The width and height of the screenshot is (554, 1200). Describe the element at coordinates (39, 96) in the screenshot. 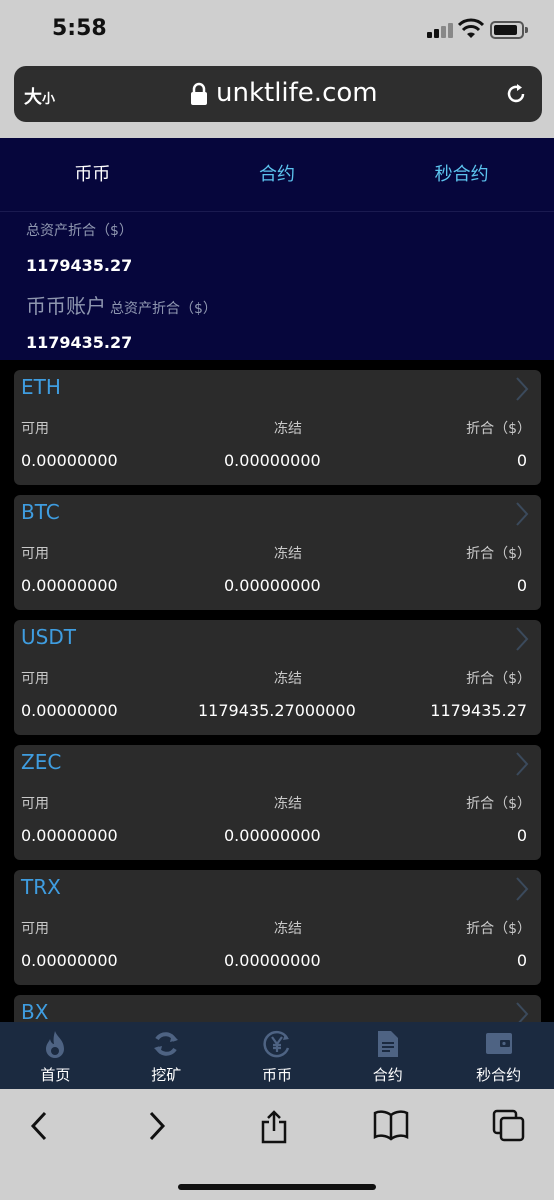

I see `text-size-button: 大小` at that location.